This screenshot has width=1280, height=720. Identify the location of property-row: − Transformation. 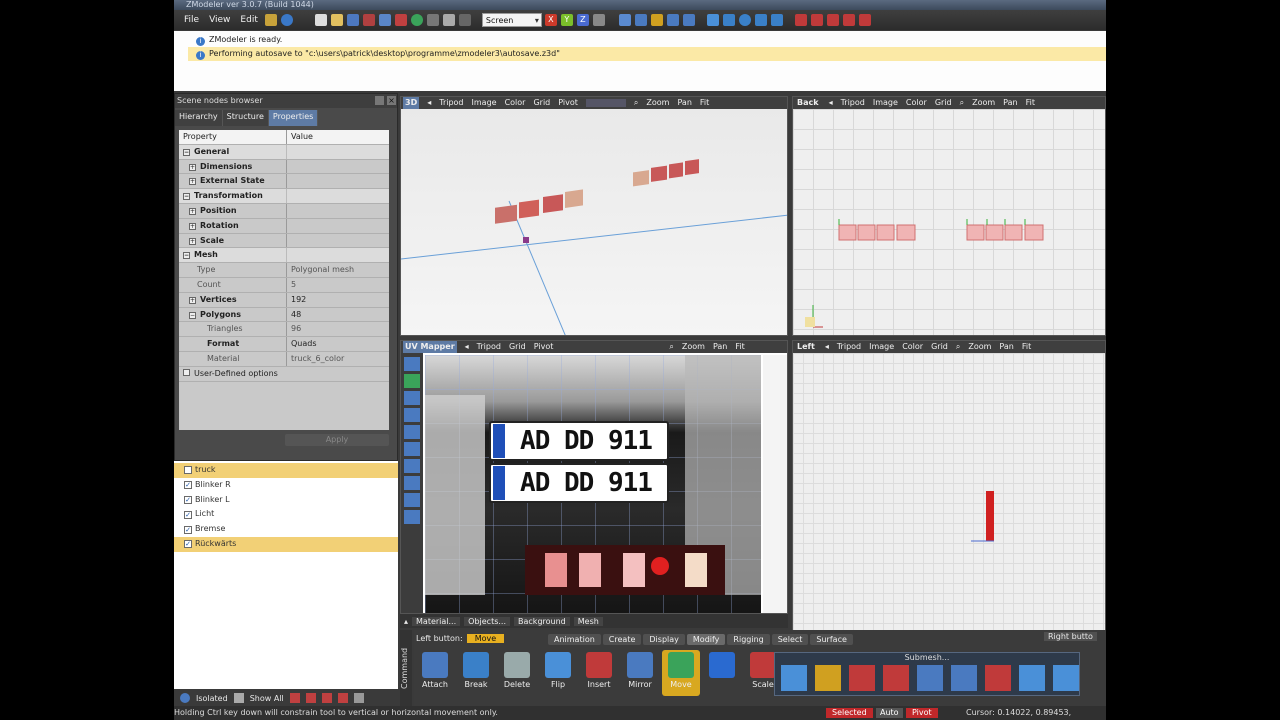
(284, 196).